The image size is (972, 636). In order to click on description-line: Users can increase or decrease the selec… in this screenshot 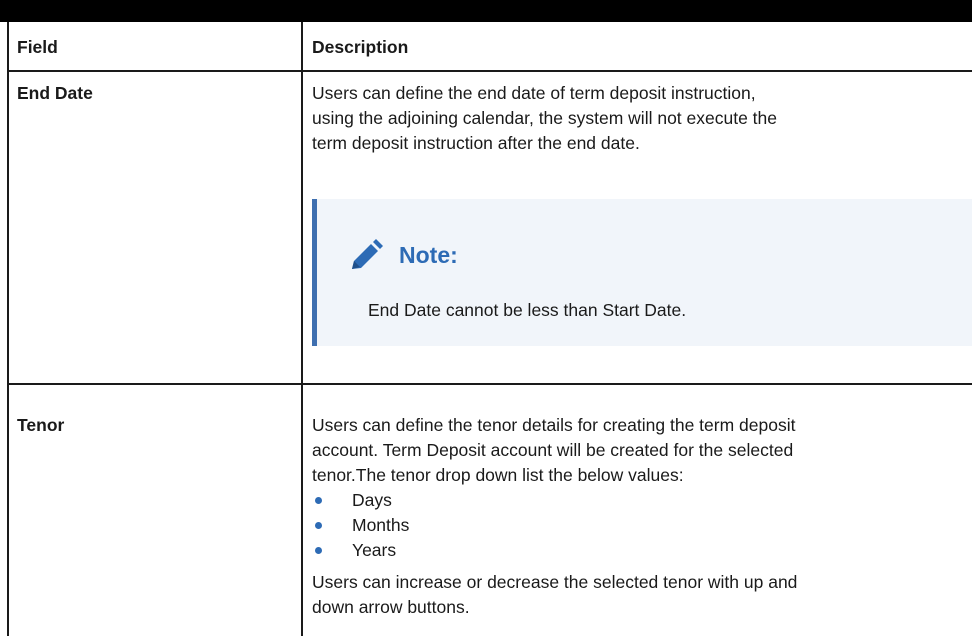, I will do `click(555, 582)`.